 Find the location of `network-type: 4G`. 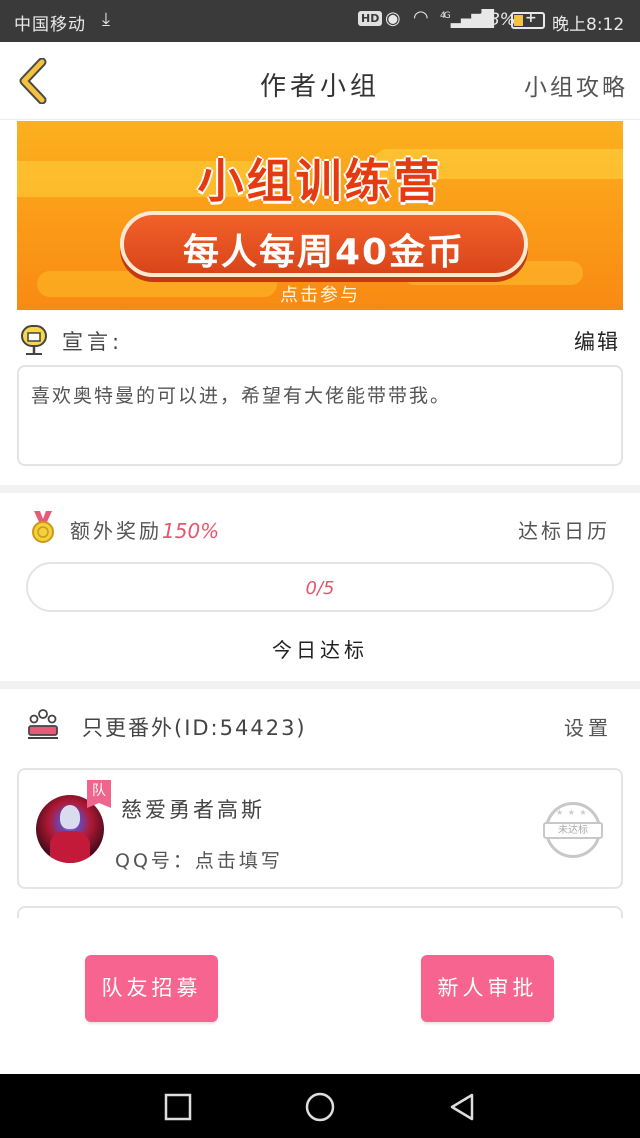

network-type: 4G is located at coordinates (445, 16).